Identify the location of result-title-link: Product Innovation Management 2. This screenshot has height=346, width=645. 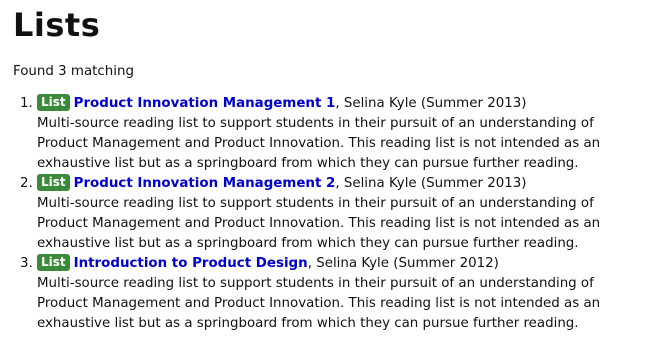
(205, 183).